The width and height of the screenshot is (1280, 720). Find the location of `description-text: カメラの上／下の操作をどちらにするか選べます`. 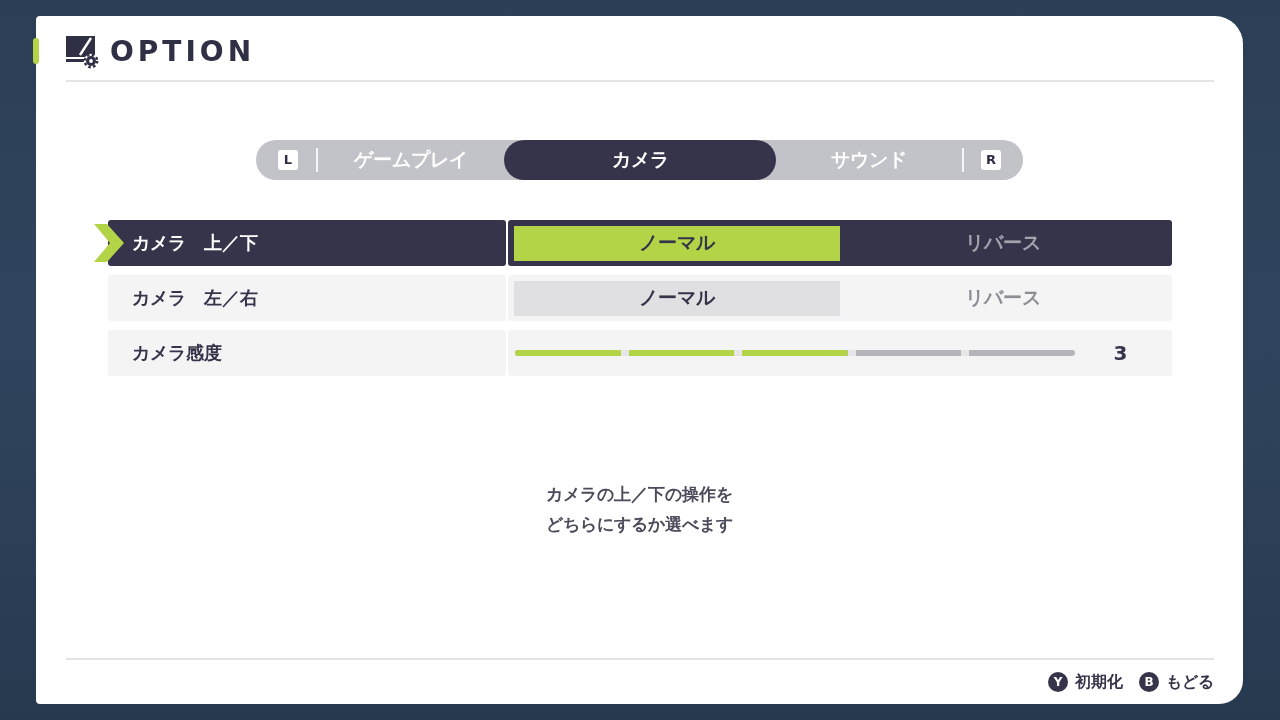

description-text: カメラの上／下の操作をどちらにするか選べます is located at coordinates (639, 509).